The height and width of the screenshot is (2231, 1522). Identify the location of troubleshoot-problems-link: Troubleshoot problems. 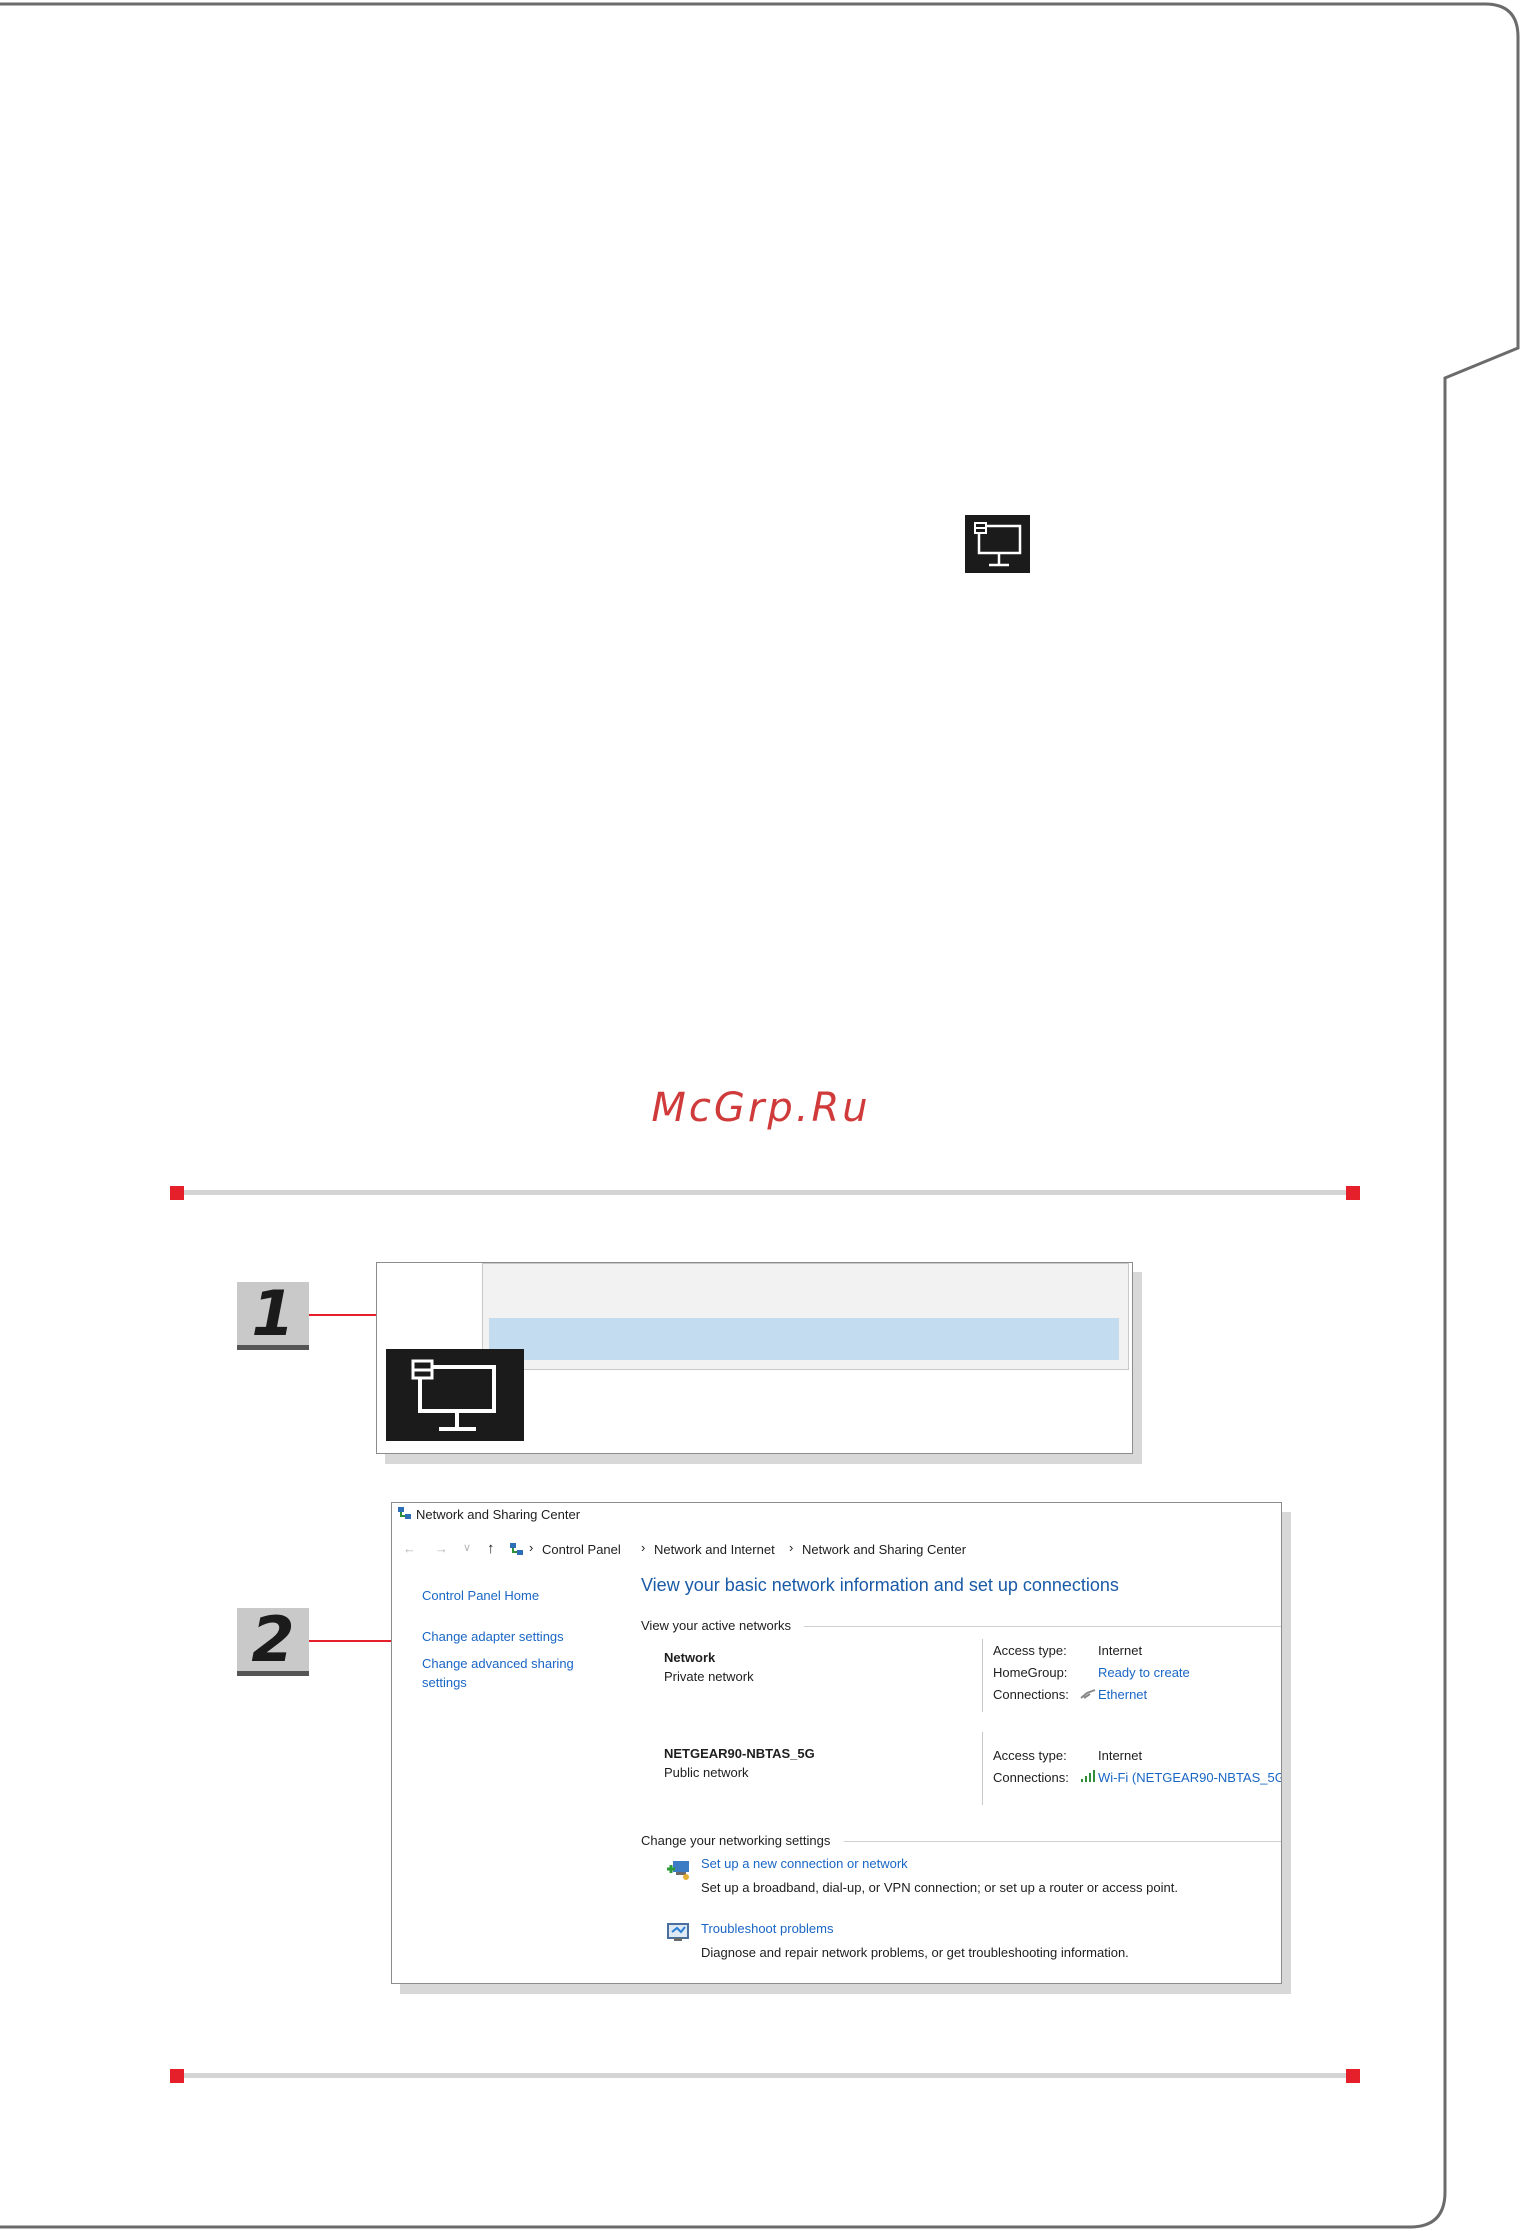
(767, 1928).